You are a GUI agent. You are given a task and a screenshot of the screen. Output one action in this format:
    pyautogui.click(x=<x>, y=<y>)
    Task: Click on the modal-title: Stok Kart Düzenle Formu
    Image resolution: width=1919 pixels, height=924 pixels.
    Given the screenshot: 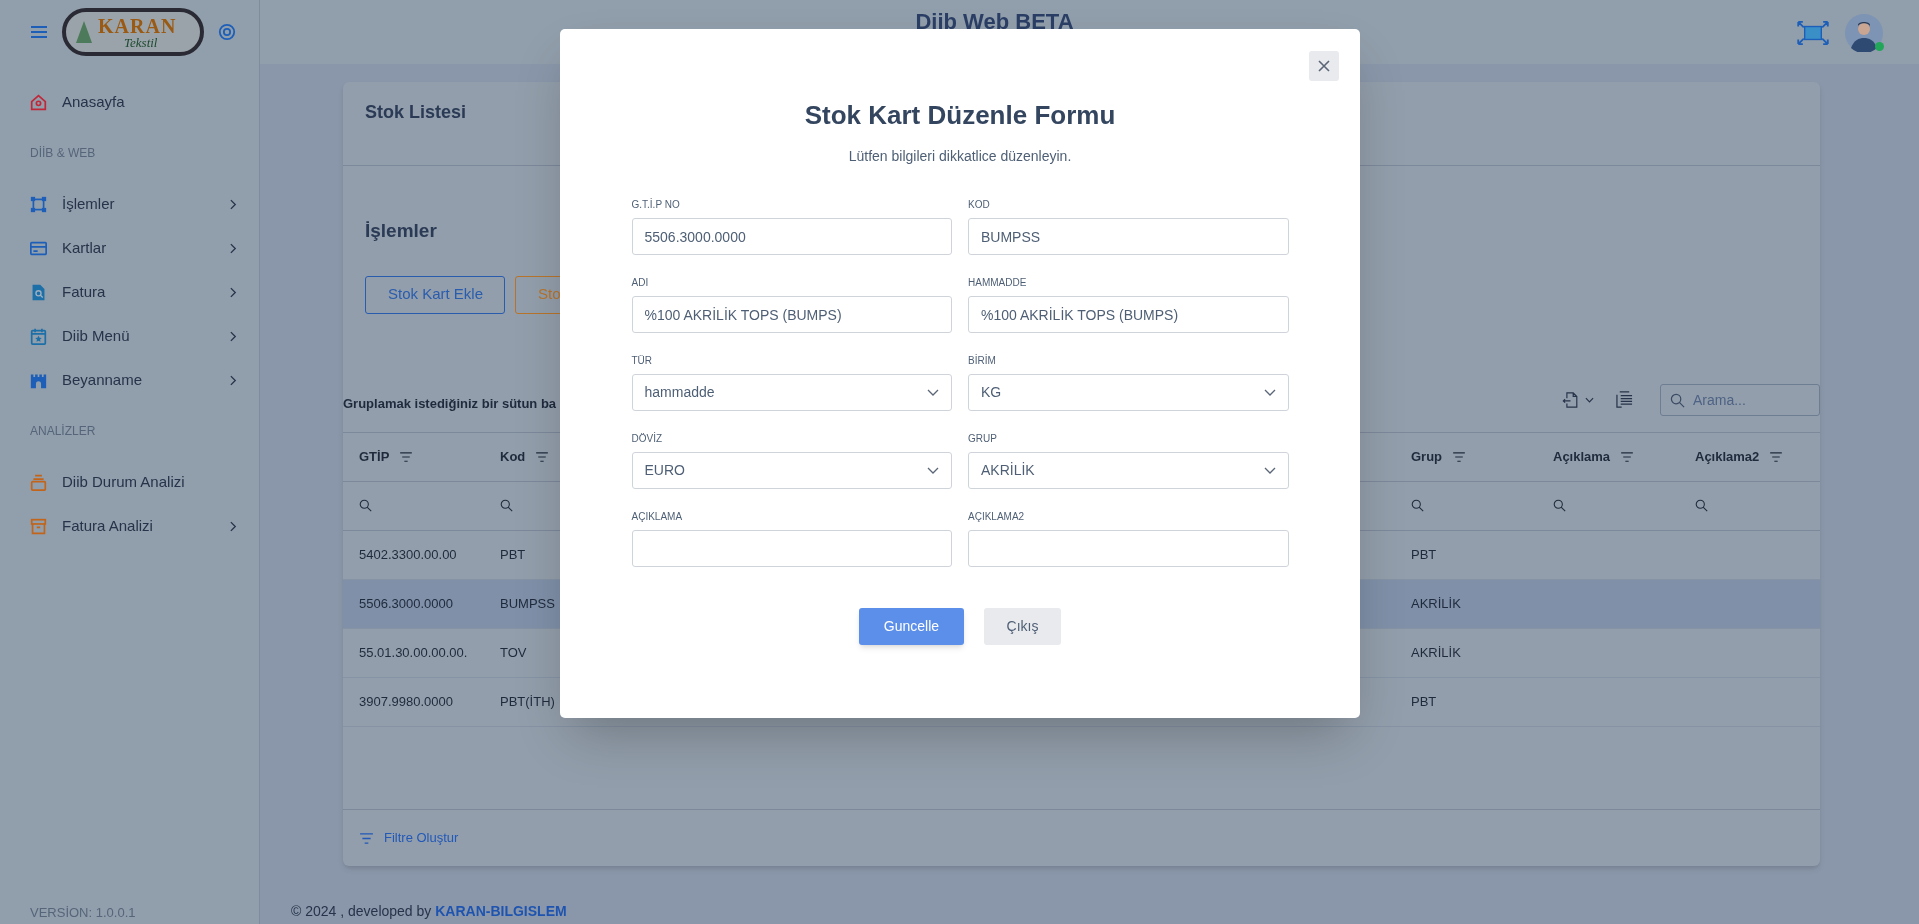 What is the action you would take?
    pyautogui.click(x=960, y=115)
    